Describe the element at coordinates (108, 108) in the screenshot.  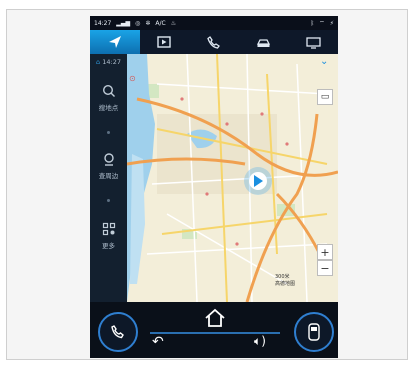
I see `search-place-label: 搜地点` at that location.